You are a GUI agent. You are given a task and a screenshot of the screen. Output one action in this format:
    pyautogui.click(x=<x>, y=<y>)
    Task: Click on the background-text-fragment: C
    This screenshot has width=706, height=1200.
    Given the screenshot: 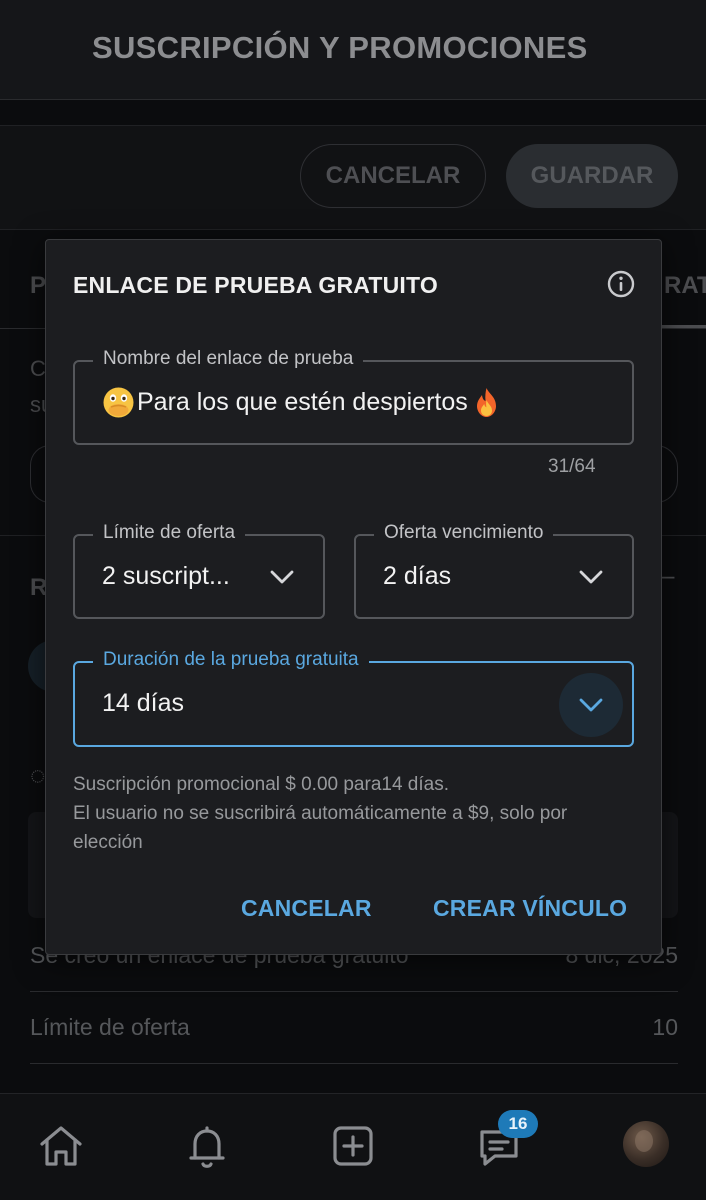 What is the action you would take?
    pyautogui.click(x=38, y=368)
    